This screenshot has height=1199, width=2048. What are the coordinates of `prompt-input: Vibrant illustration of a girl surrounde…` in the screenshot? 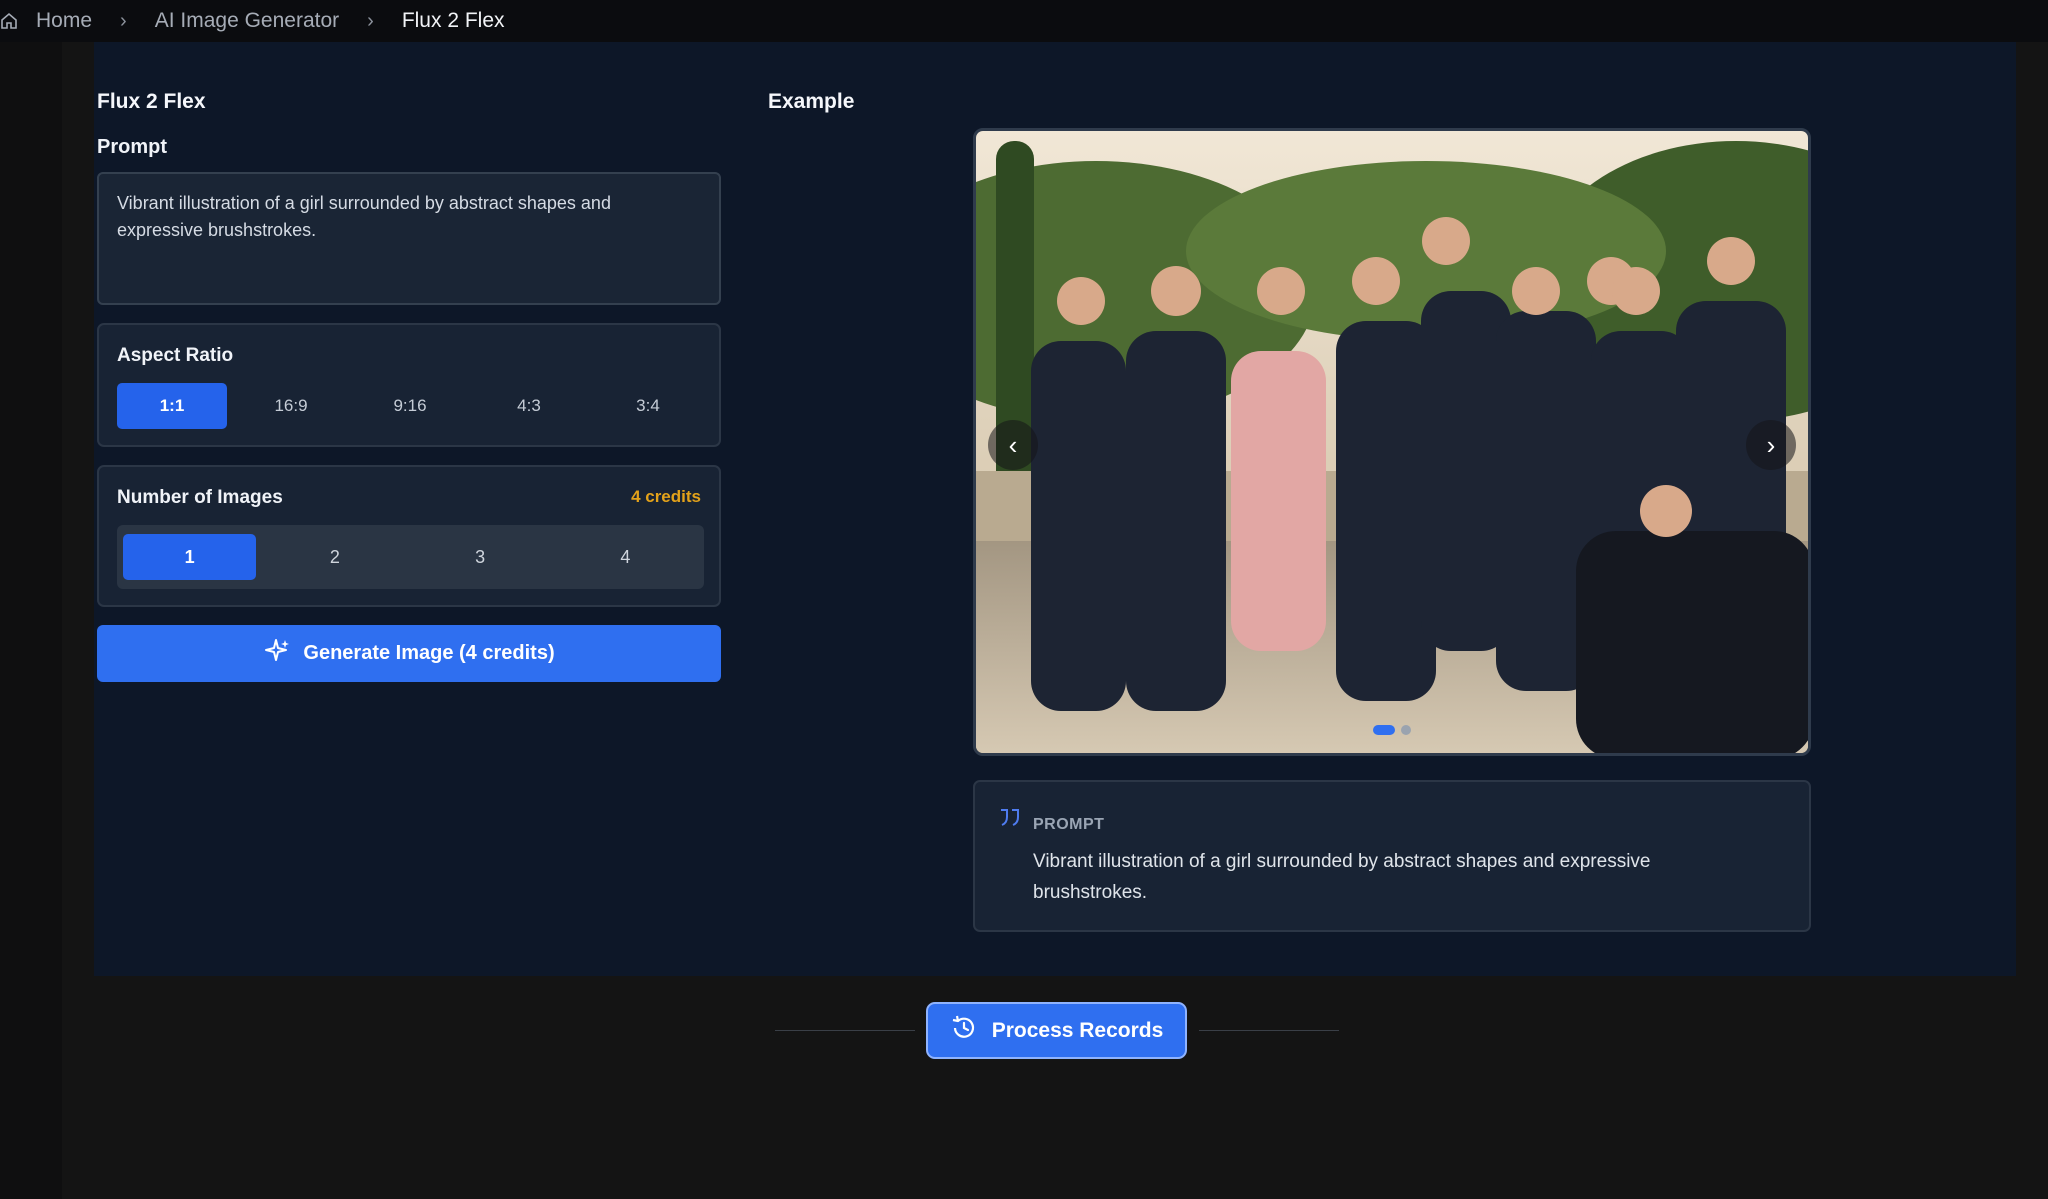 It's located at (409, 238).